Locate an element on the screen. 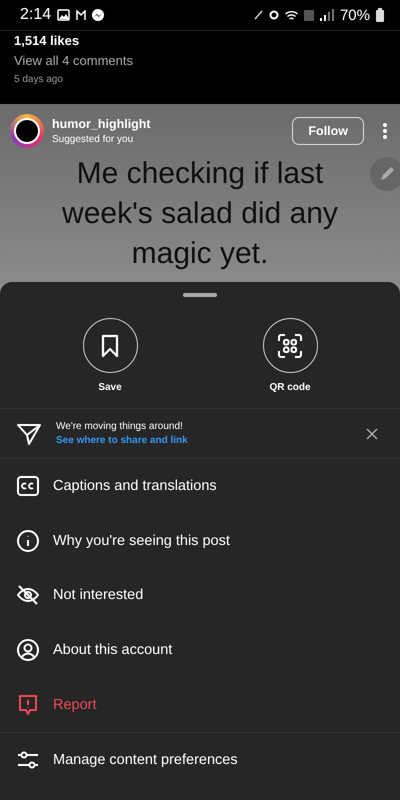 This screenshot has width=400, height=800. status-time: 2:14 is located at coordinates (36, 15).